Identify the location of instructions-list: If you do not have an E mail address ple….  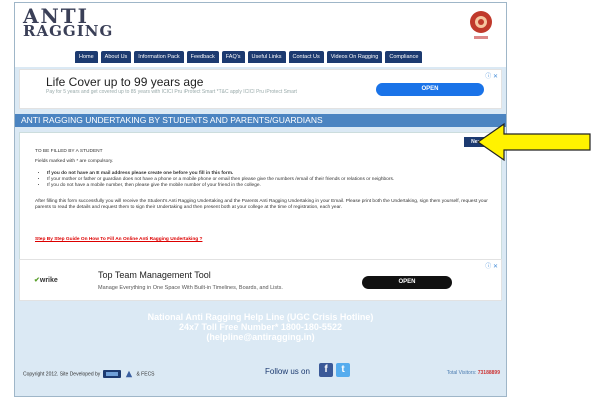
(265, 180).